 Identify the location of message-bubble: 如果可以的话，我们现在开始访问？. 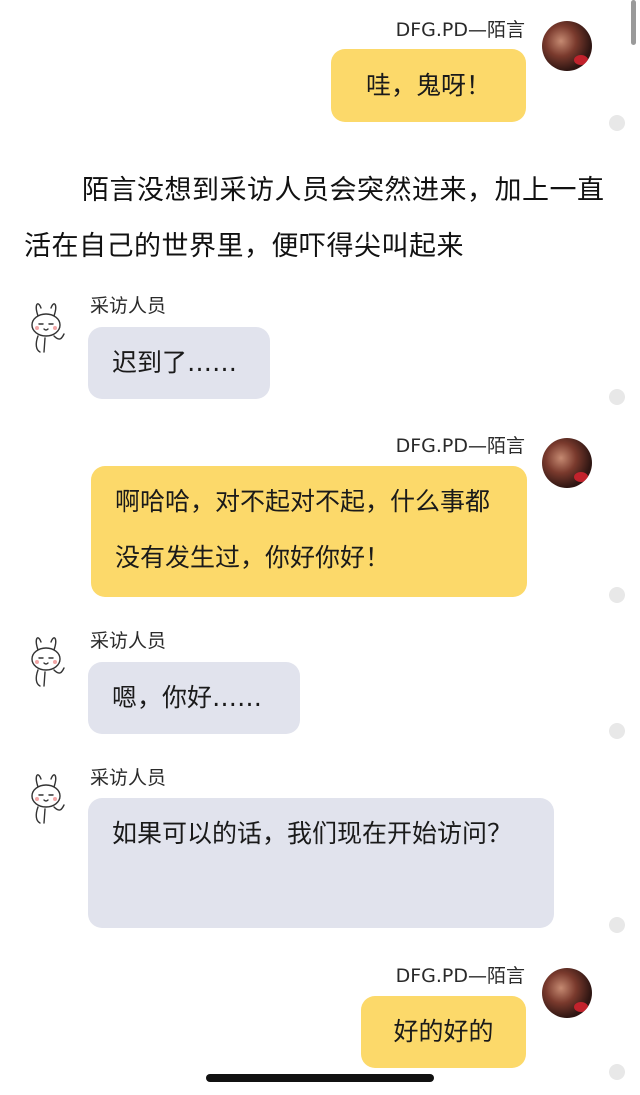
(321, 863).